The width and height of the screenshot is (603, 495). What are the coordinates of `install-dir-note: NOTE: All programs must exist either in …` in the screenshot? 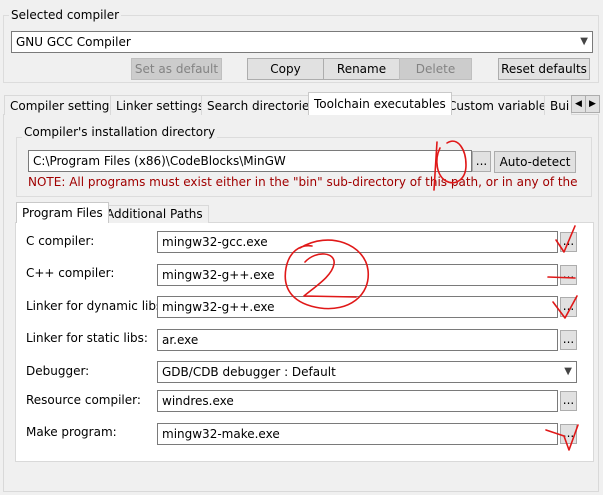 It's located at (303, 182).